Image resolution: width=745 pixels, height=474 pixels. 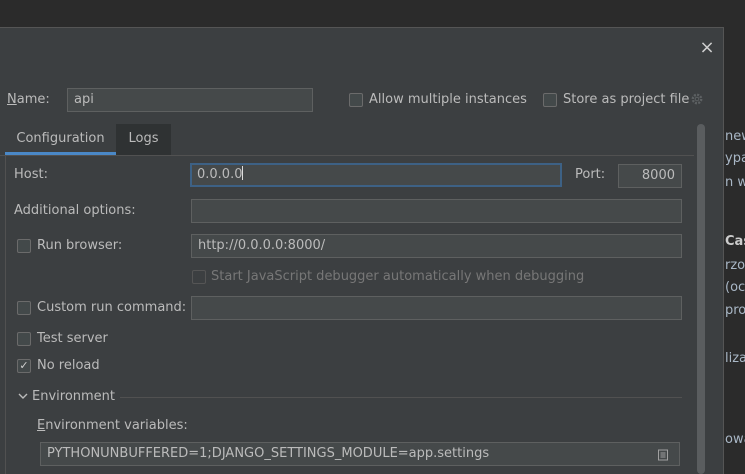 What do you see at coordinates (190, 100) in the screenshot?
I see `name-input: api` at bounding box center [190, 100].